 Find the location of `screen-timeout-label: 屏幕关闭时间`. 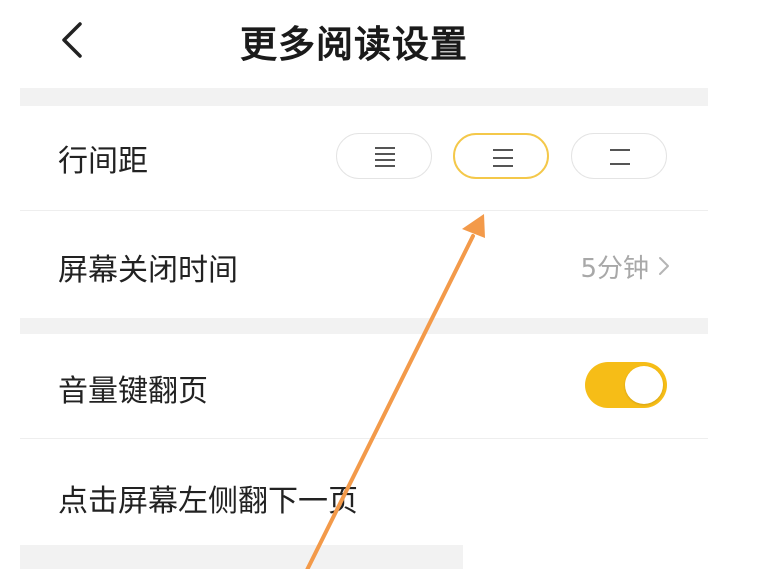

screen-timeout-label: 屏幕关闭时间 is located at coordinates (148, 270).